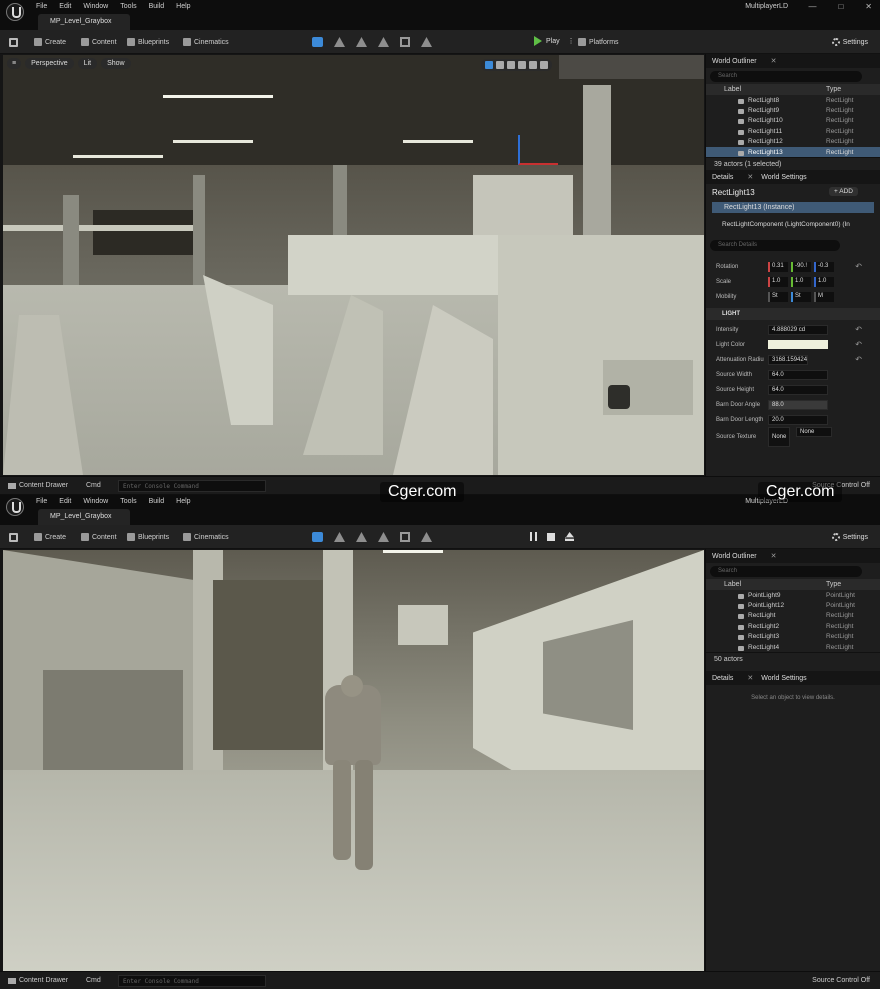 The width and height of the screenshot is (880, 989). I want to click on source-height-field: 64.0, so click(798, 389).